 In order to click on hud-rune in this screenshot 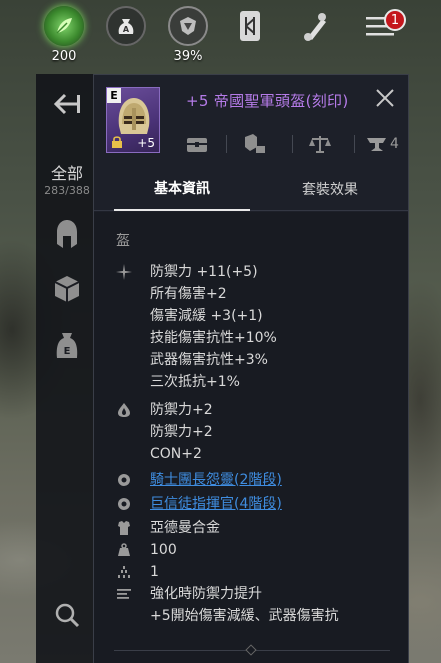, I will do `click(250, 26)`.